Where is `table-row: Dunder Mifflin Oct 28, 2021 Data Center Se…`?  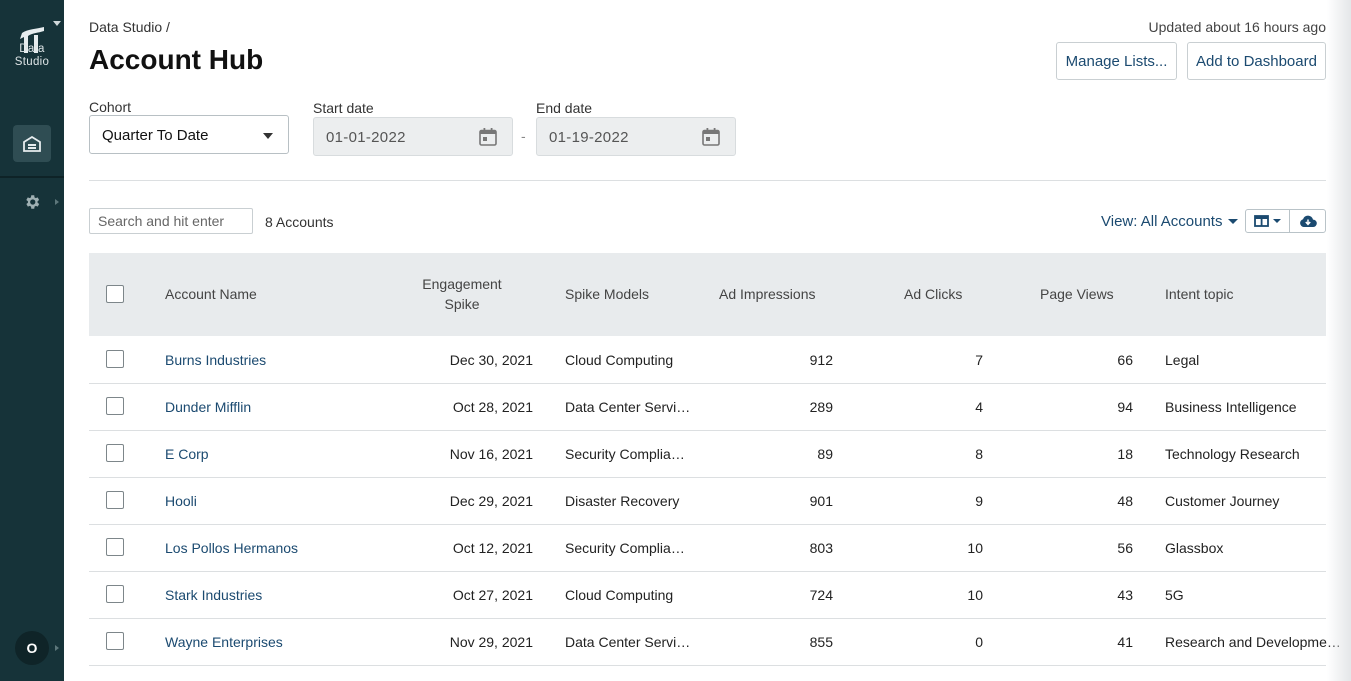 table-row: Dunder Mifflin Oct 28, 2021 Data Center Se… is located at coordinates (707, 407).